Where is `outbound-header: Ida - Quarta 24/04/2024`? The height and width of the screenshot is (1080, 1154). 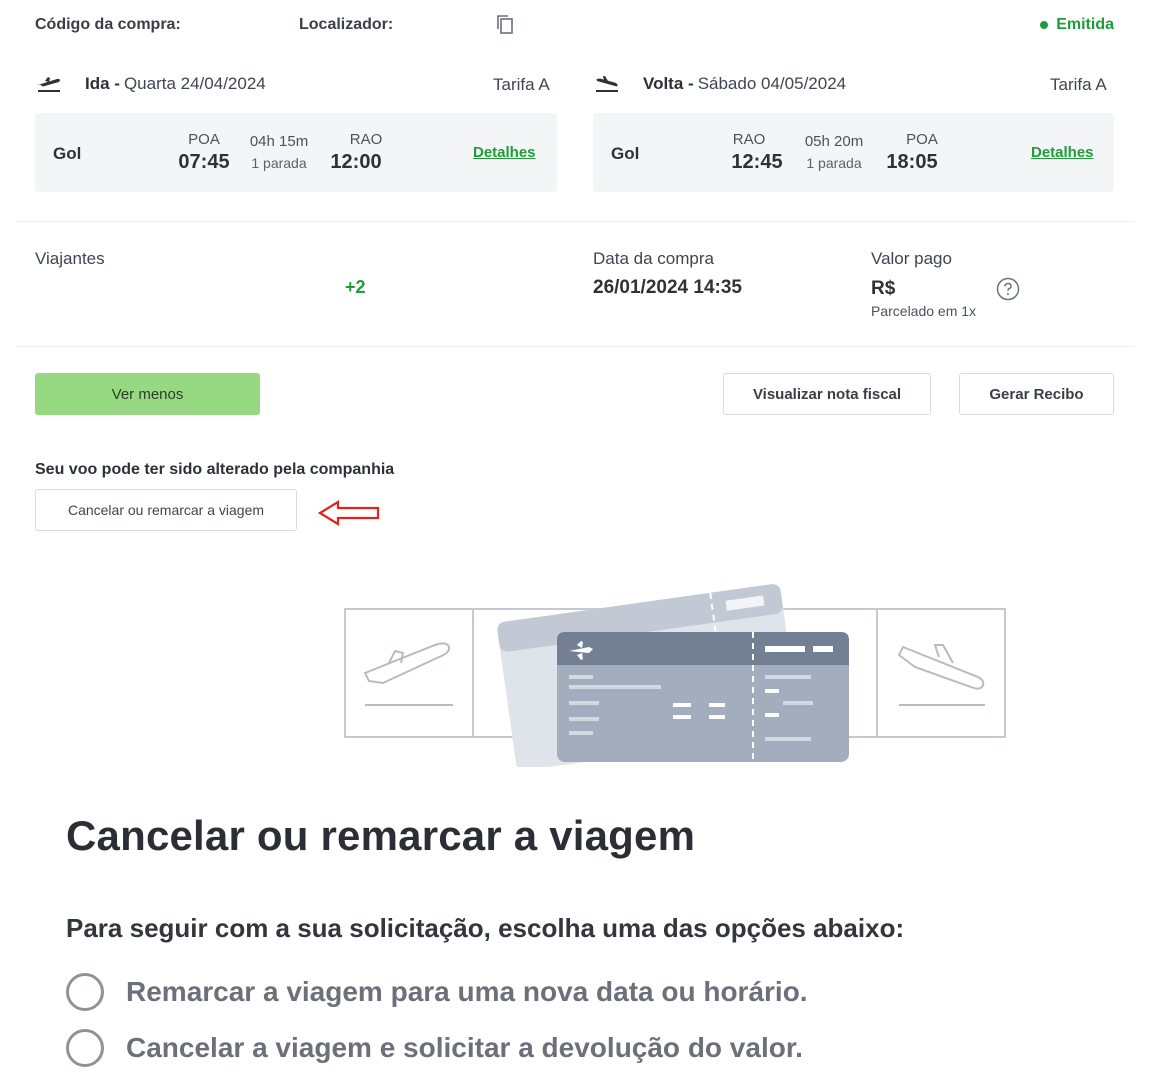
outbound-header: Ida - Quarta 24/04/2024 is located at coordinates (151, 84).